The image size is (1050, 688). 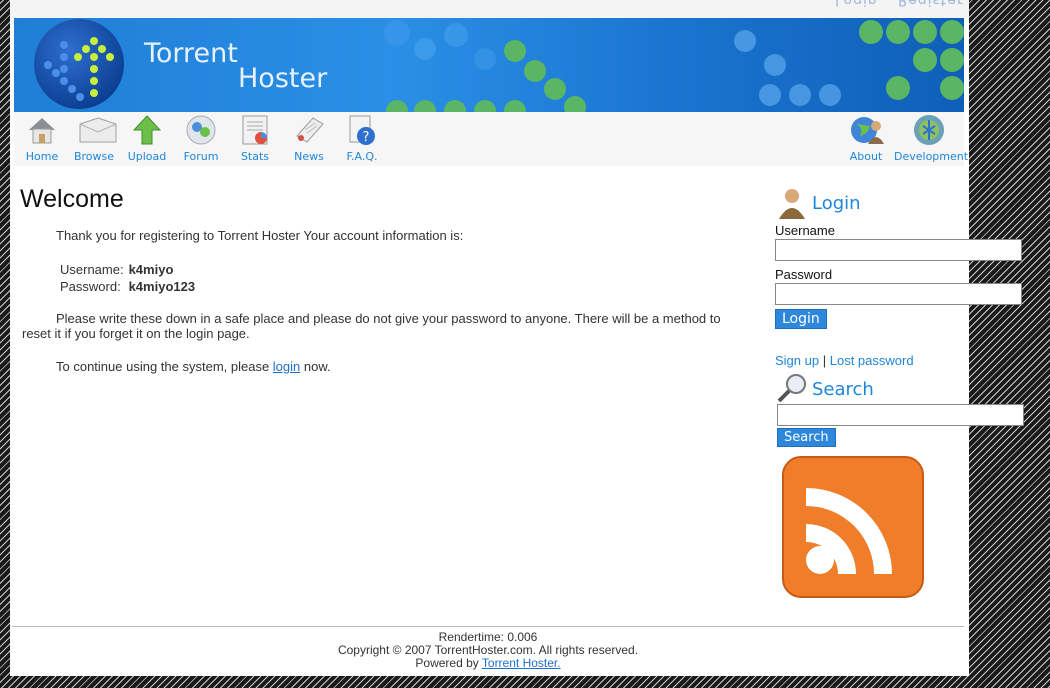 What do you see at coordinates (191, 53) in the screenshot?
I see `site-title-line1: Torrent` at bounding box center [191, 53].